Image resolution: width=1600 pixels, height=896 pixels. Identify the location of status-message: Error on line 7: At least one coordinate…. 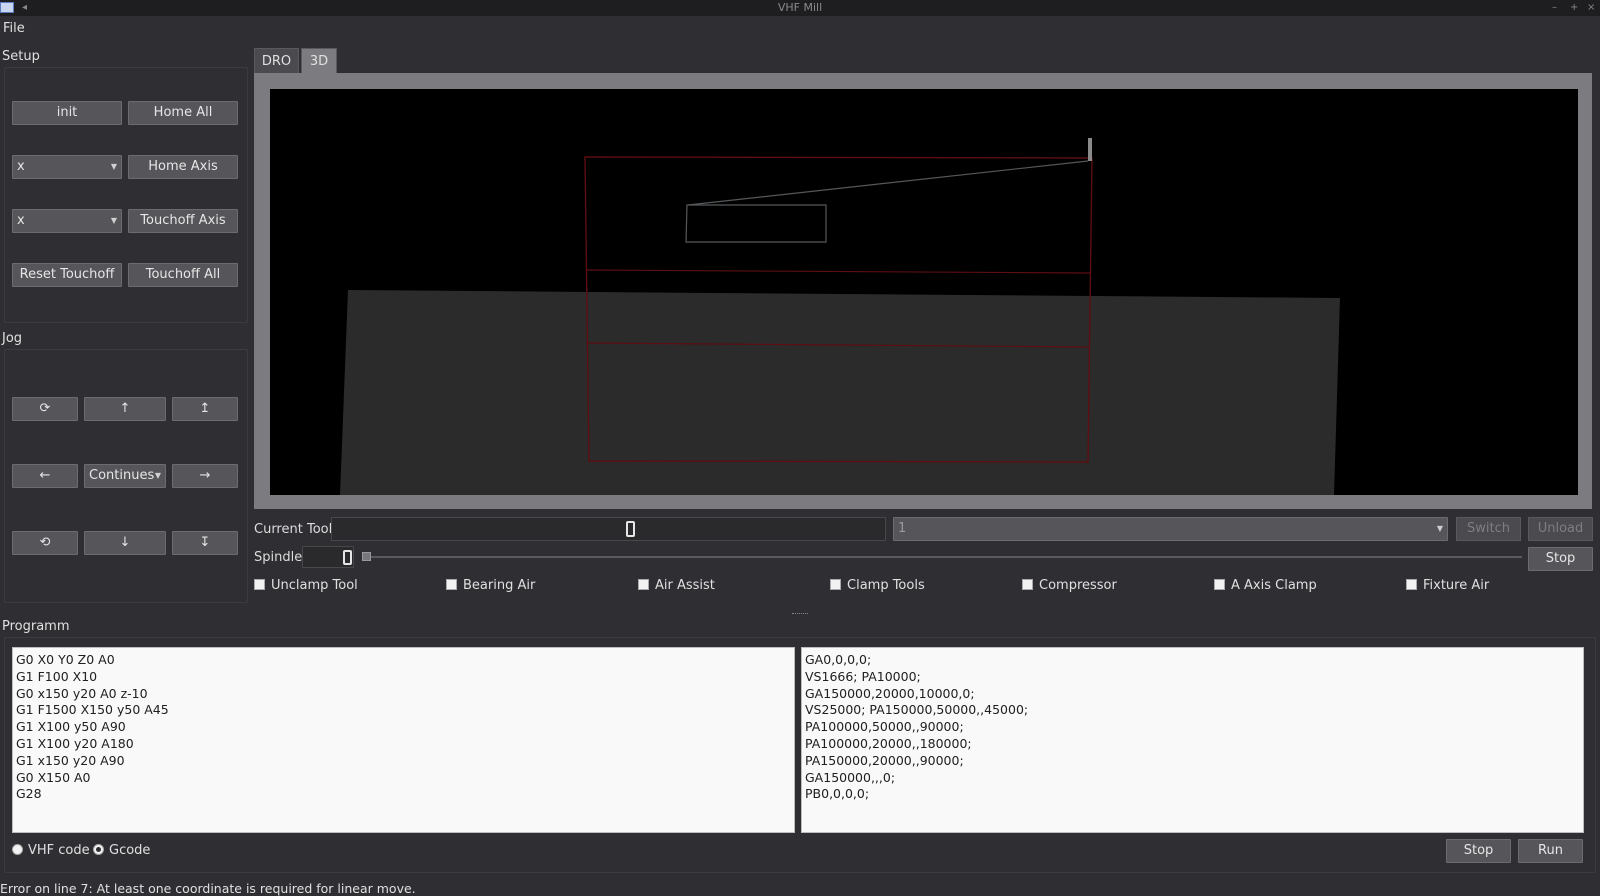
(208, 888).